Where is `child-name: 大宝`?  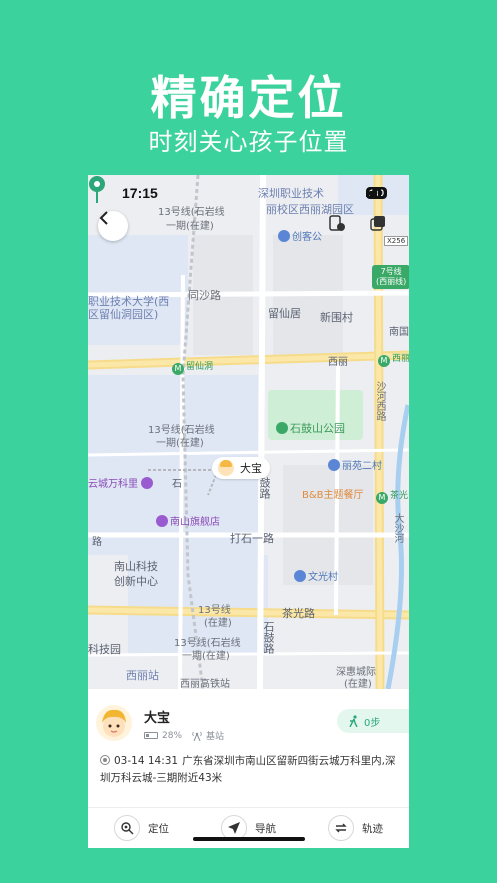
child-name: 大宝 is located at coordinates (157, 718).